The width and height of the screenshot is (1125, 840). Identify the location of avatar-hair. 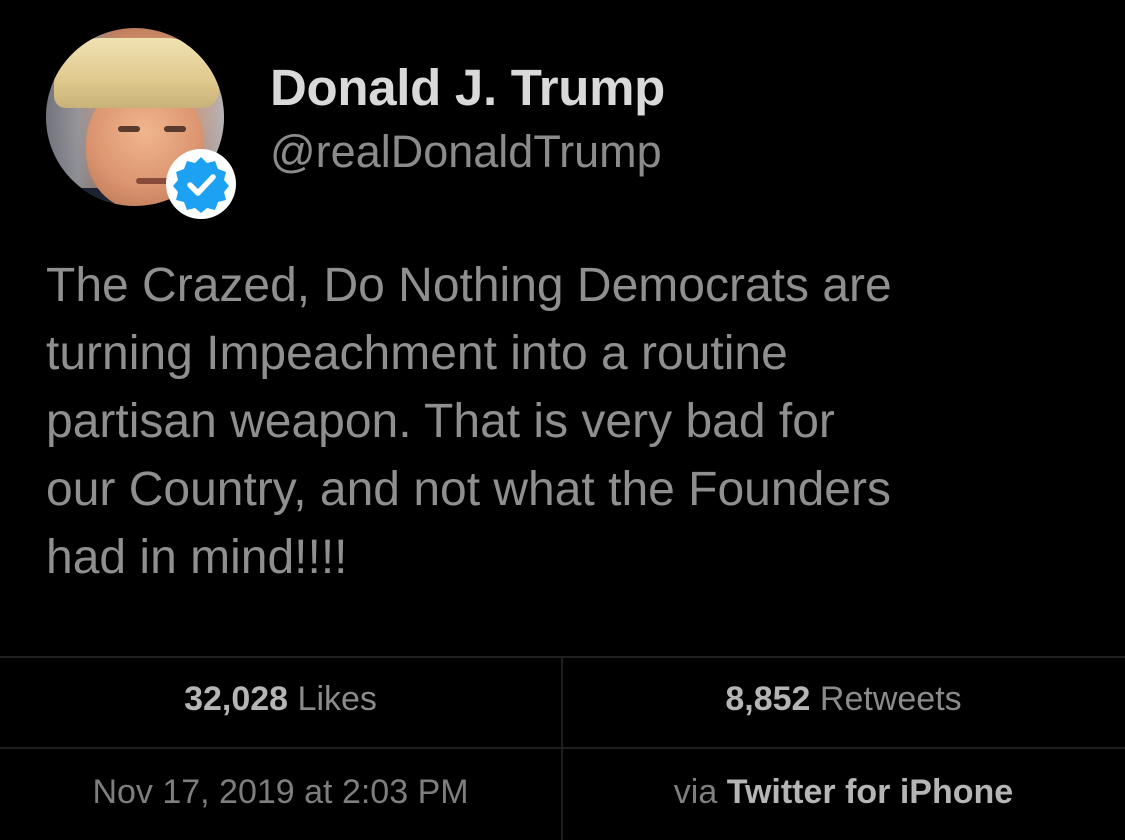
(136, 73).